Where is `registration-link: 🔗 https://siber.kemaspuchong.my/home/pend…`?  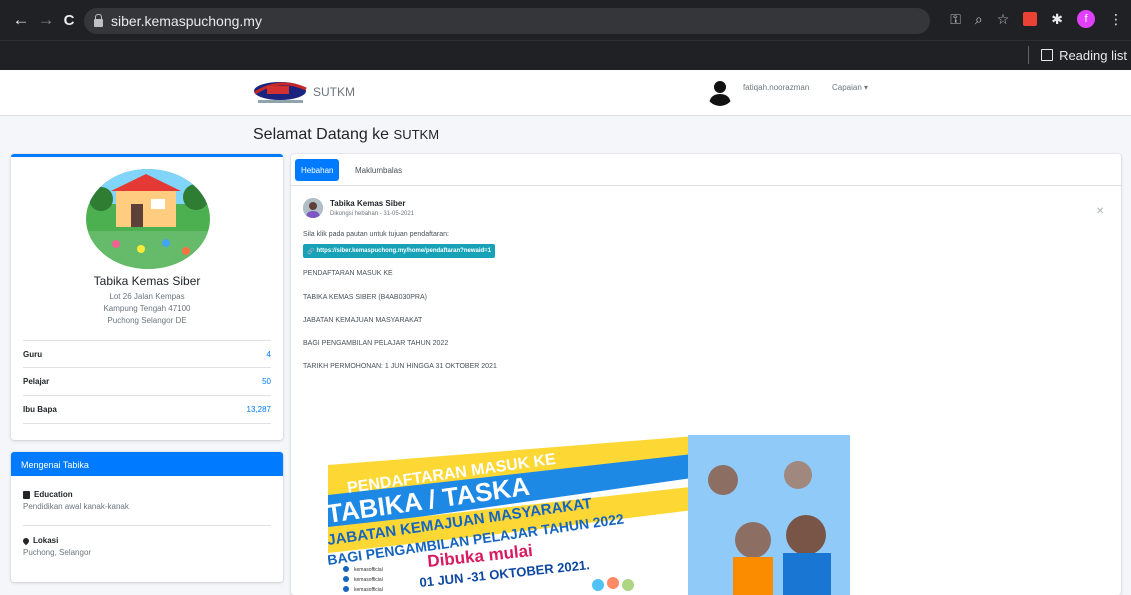 registration-link: 🔗 https://siber.kemaspuchong.my/home/pend… is located at coordinates (399, 251).